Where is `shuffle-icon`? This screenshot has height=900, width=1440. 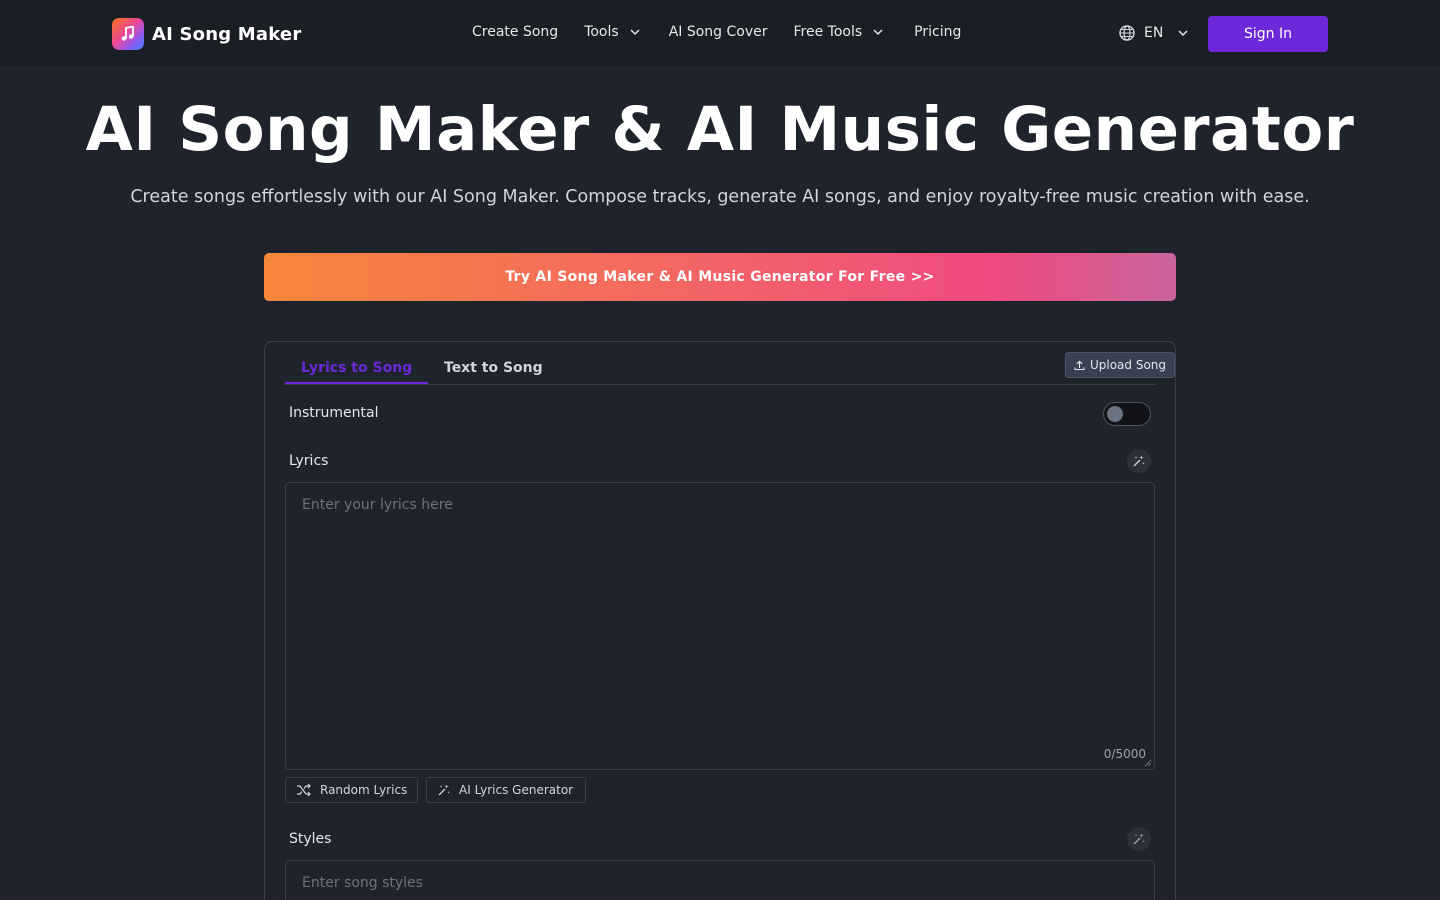 shuffle-icon is located at coordinates (304, 790).